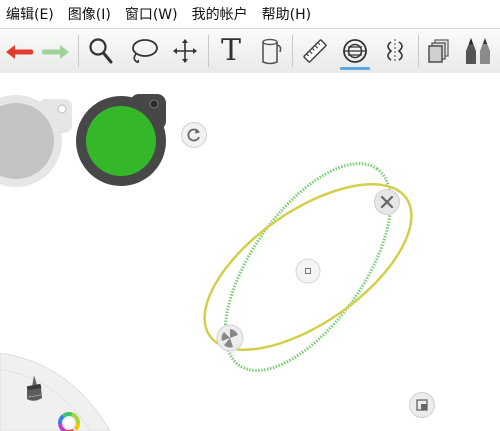 The width and height of the screenshot is (500, 431). Describe the element at coordinates (230, 338) in the screenshot. I see `angle-handle` at that location.